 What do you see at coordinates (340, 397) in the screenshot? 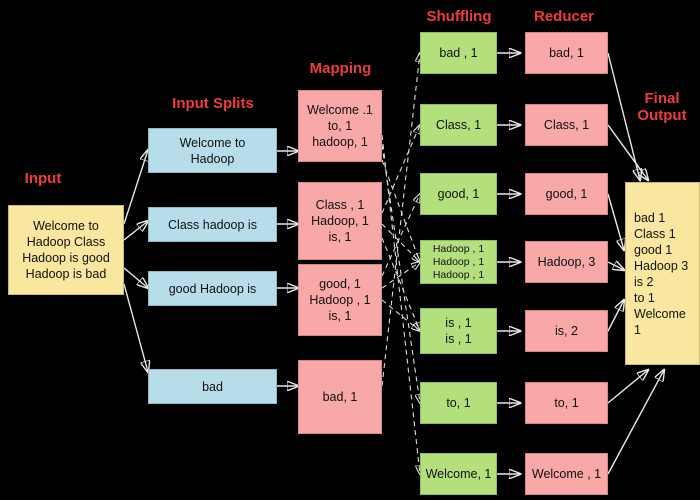
I see `mapping-box-4: bad, 1` at bounding box center [340, 397].